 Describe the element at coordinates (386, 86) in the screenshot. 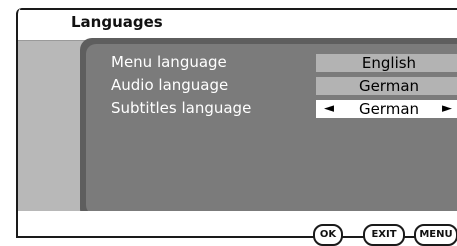

I see `audio-language-value: German` at that location.